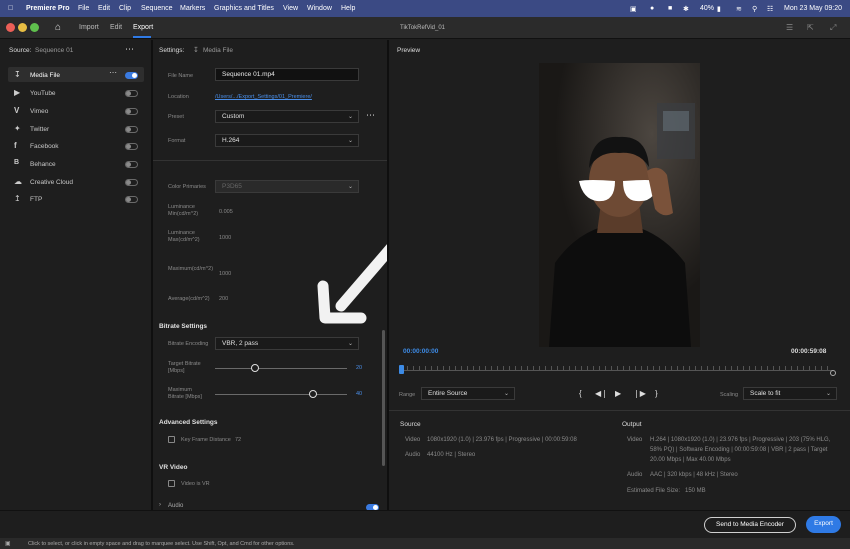  I want to click on scaling-value: Scale to fit, so click(765, 393).